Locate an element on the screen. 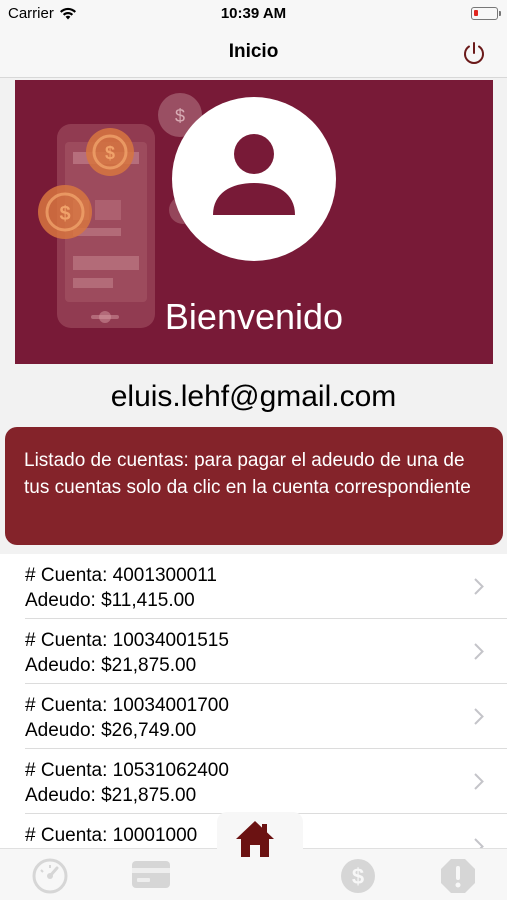 This screenshot has height=900, width=507. user-email: eluis.lehf@gmail.com is located at coordinates (253, 396).